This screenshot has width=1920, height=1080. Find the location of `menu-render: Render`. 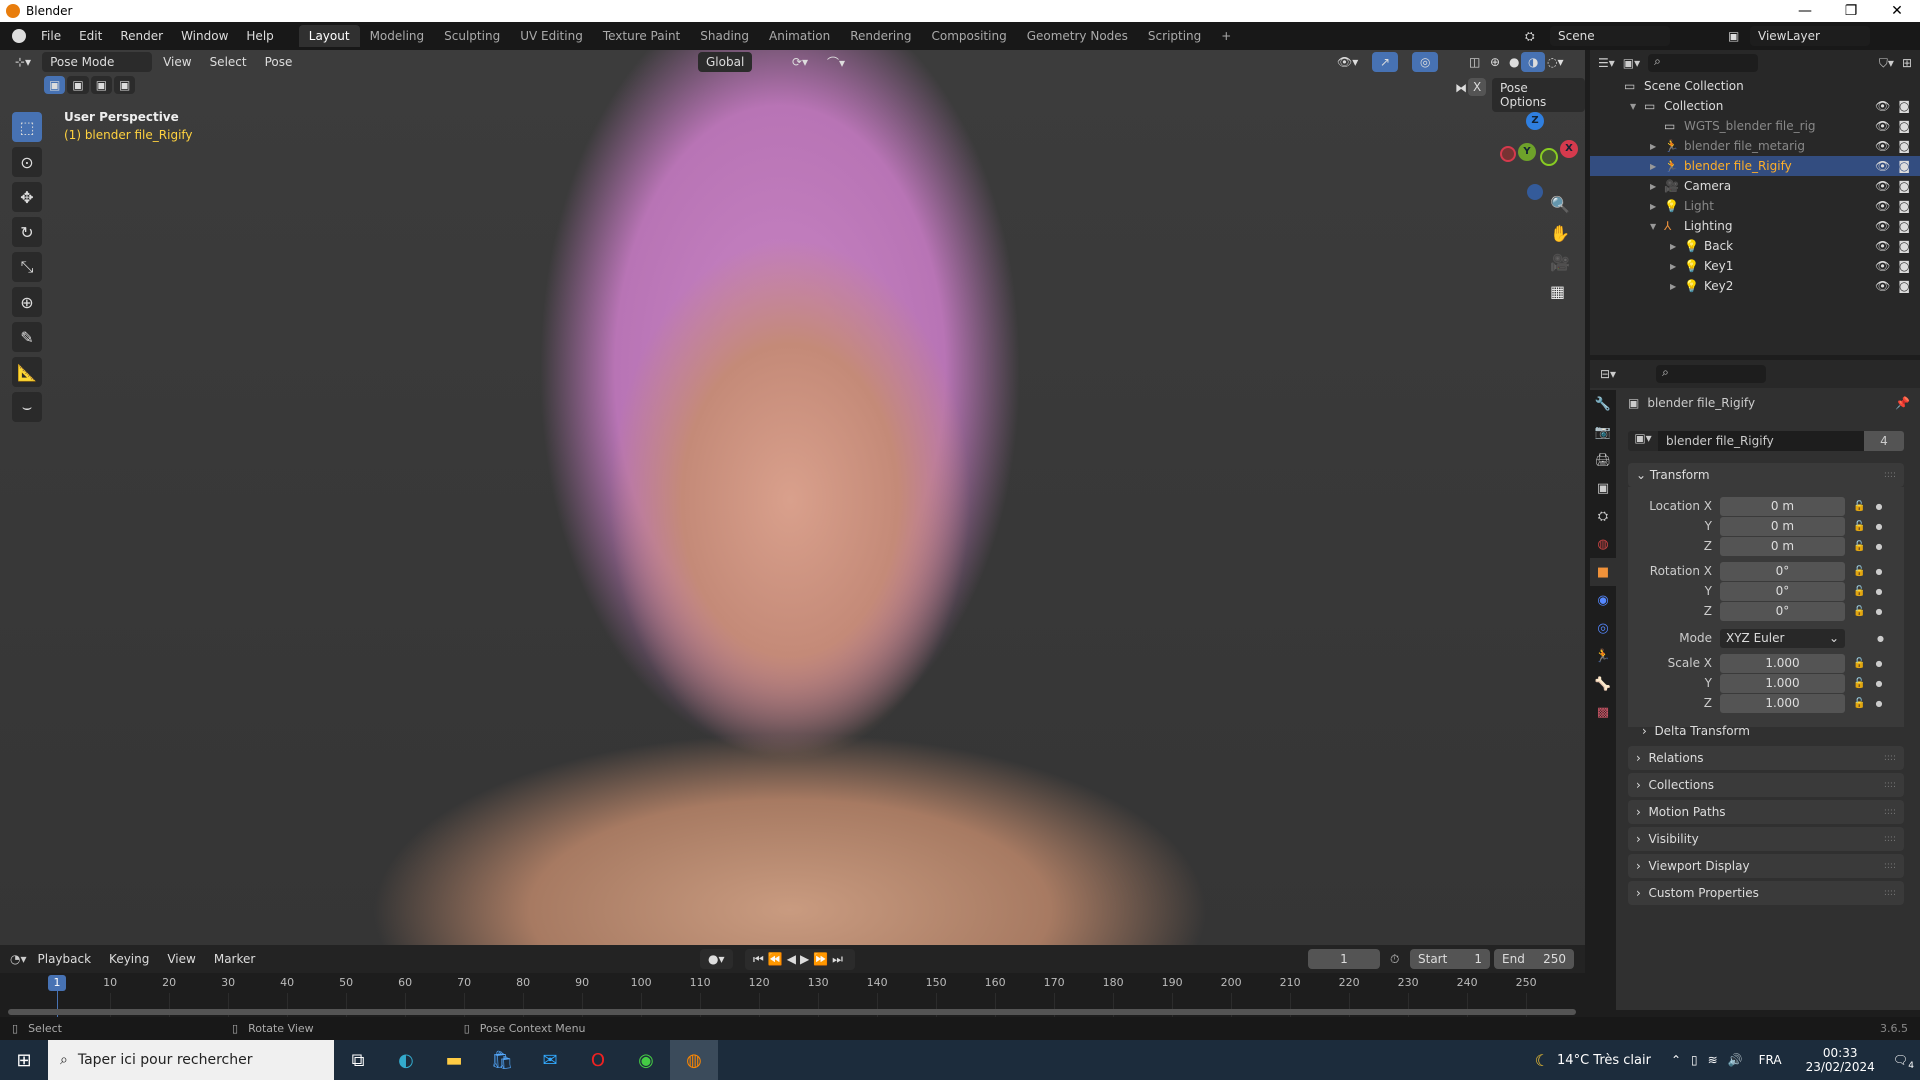

menu-render: Render is located at coordinates (141, 36).